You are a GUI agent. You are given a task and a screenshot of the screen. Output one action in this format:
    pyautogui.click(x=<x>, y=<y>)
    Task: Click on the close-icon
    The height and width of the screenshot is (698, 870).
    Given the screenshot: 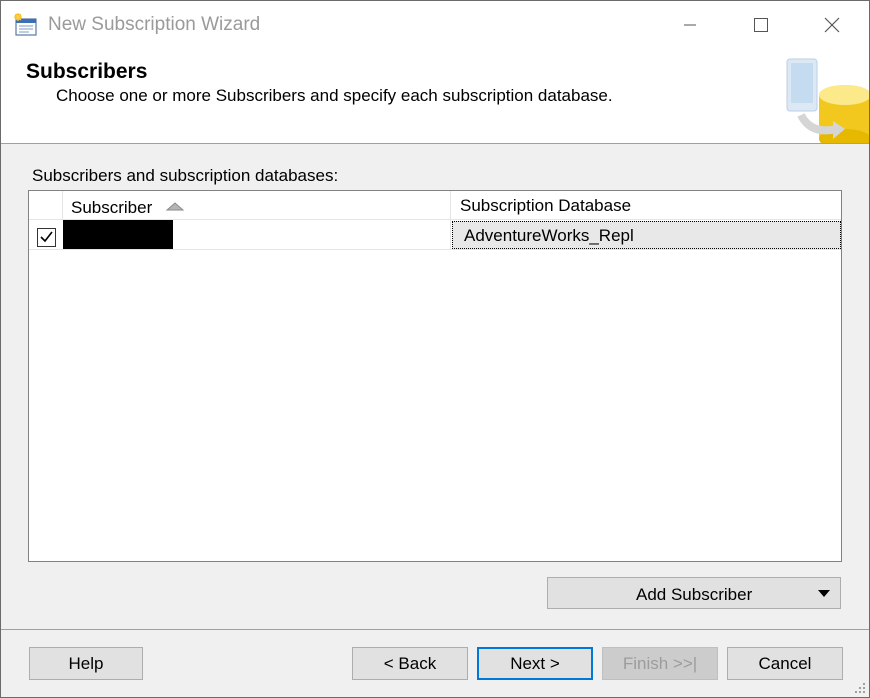 What is the action you would take?
    pyautogui.click(x=832, y=25)
    